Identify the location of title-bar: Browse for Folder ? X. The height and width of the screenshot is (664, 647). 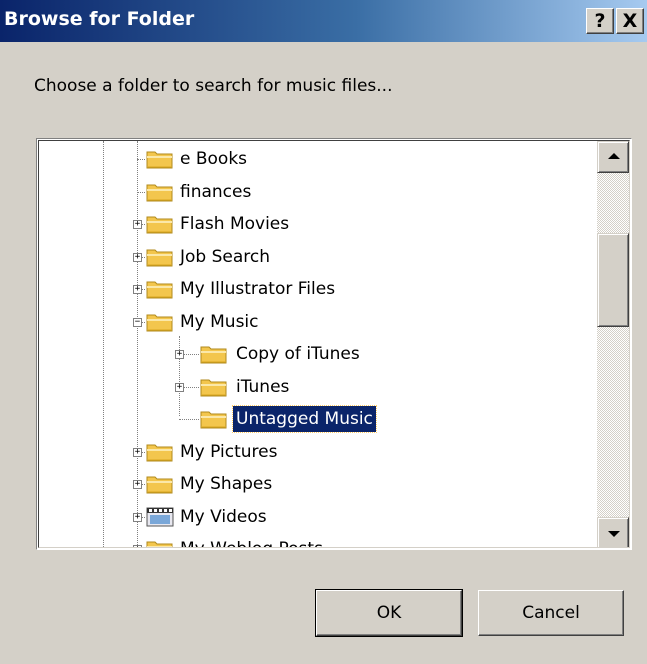
(323, 21).